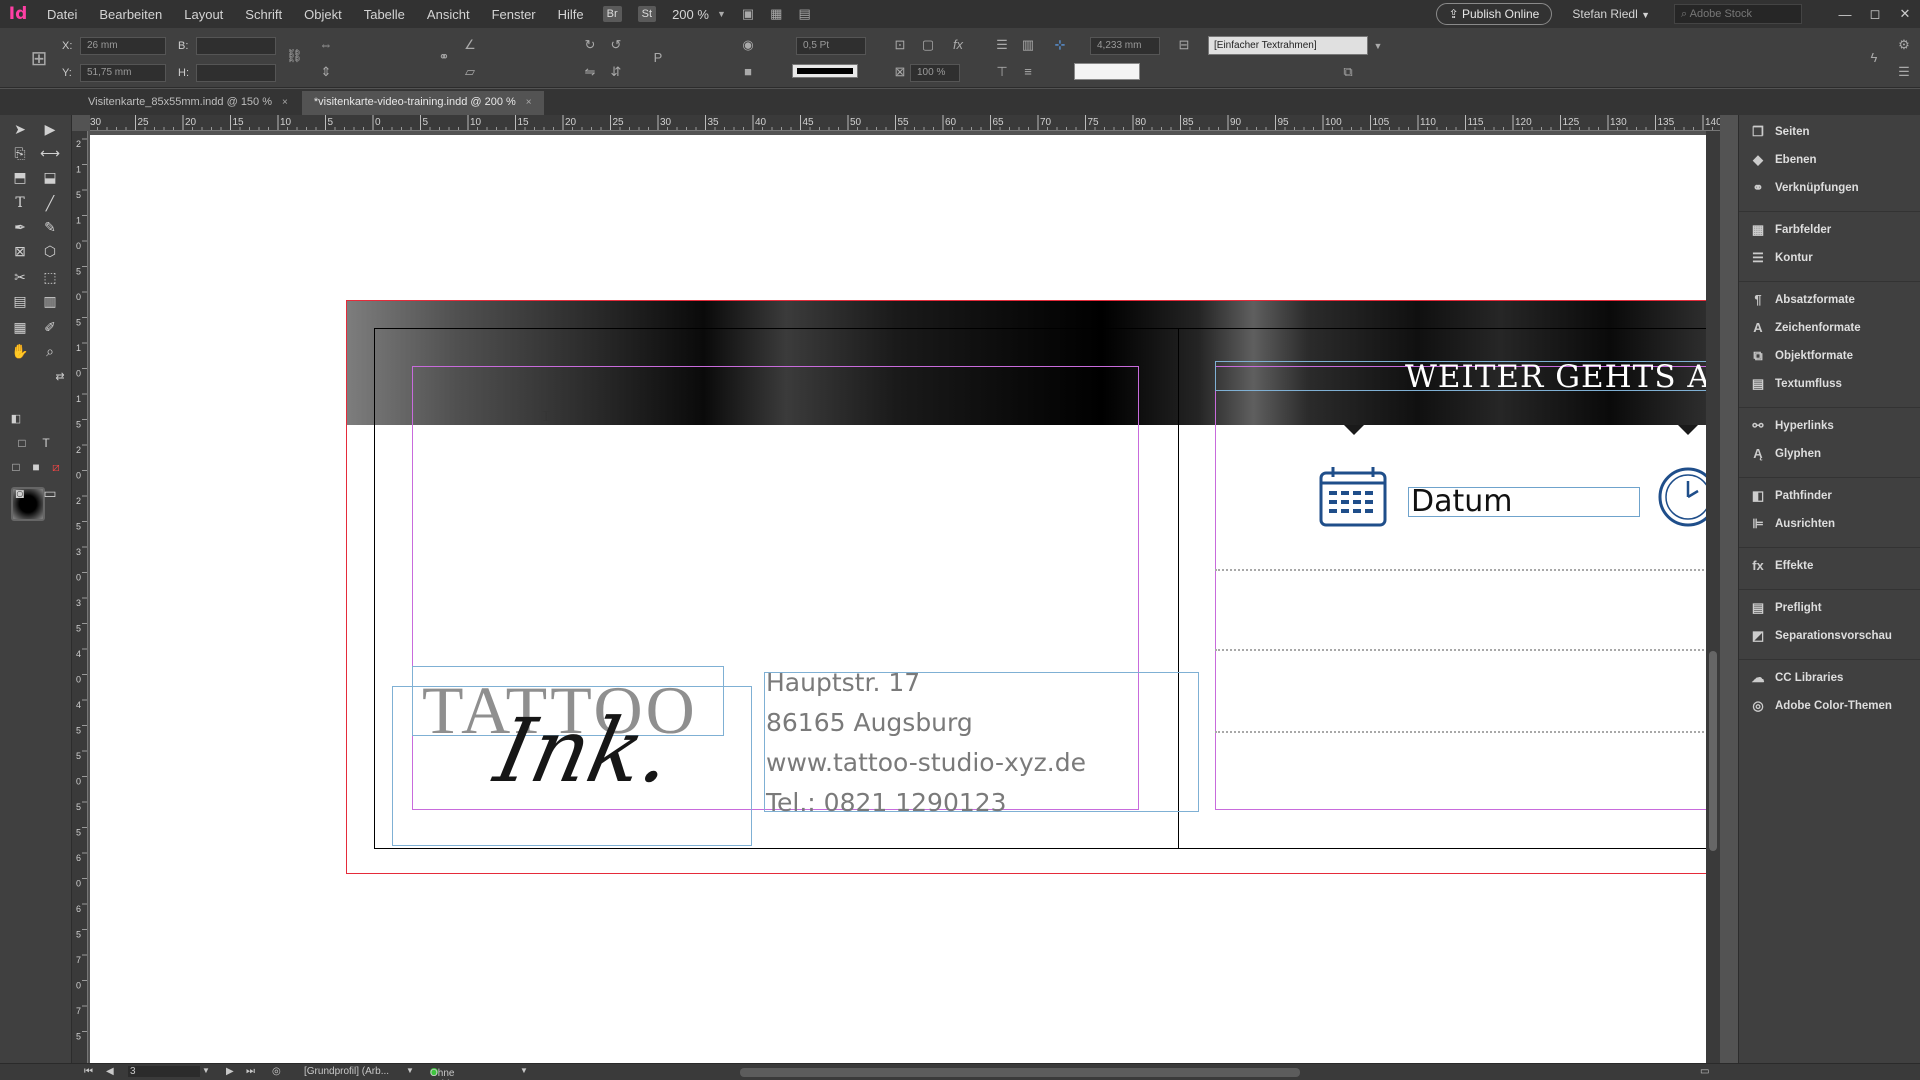  I want to click on constrain-proportions-icon: ⛓, so click(294, 56).